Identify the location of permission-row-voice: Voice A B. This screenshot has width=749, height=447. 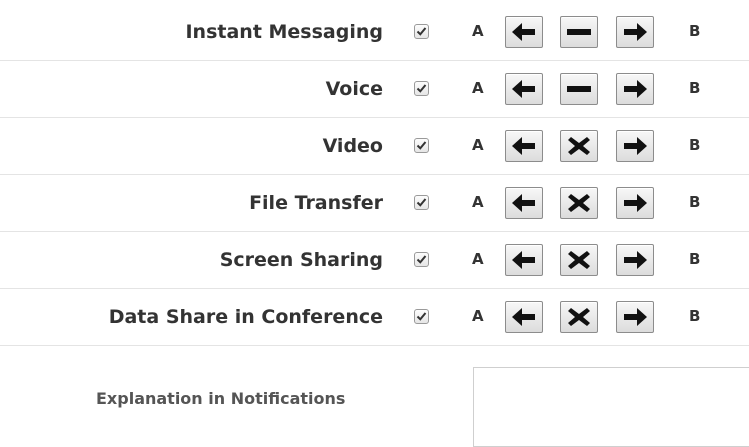
(374, 89).